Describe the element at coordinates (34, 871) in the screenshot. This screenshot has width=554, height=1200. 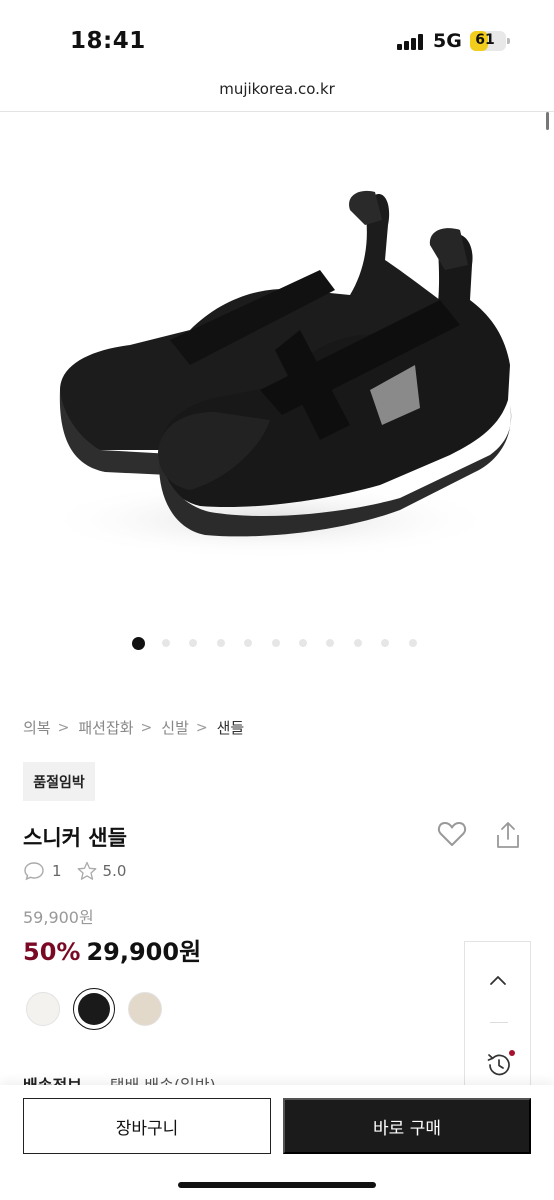
I see `comment-icon` at that location.